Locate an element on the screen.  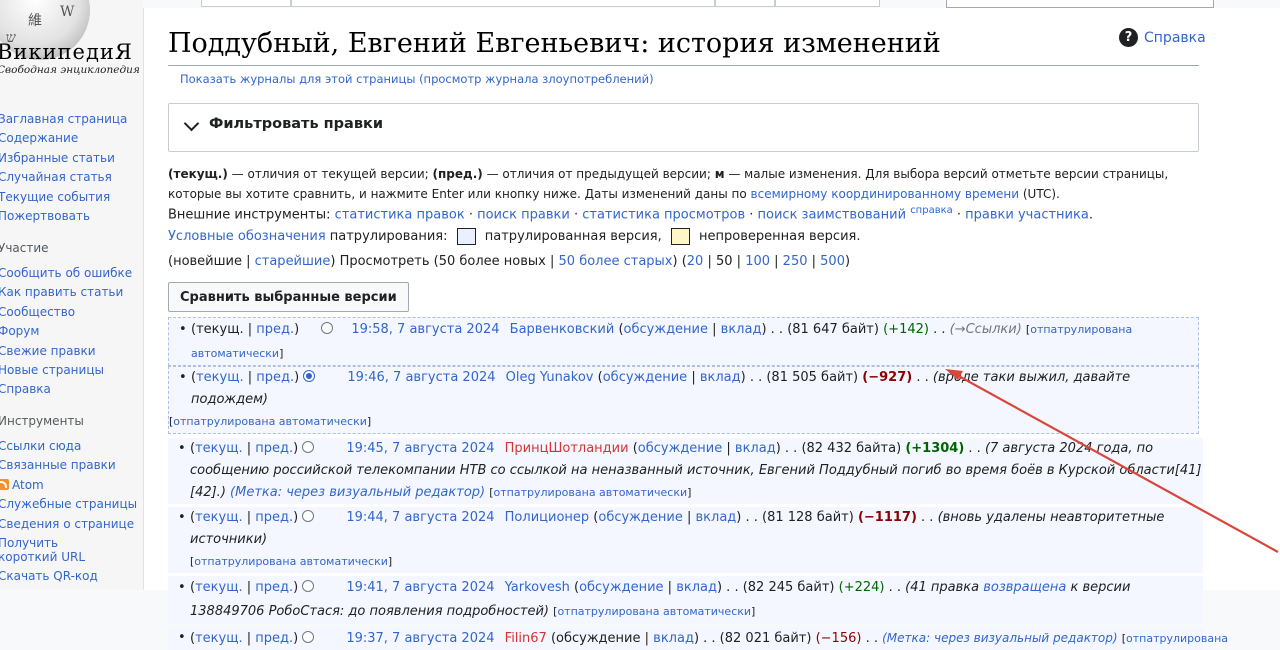
nav-recent-changes: Свежие правки is located at coordinates (66, 351).